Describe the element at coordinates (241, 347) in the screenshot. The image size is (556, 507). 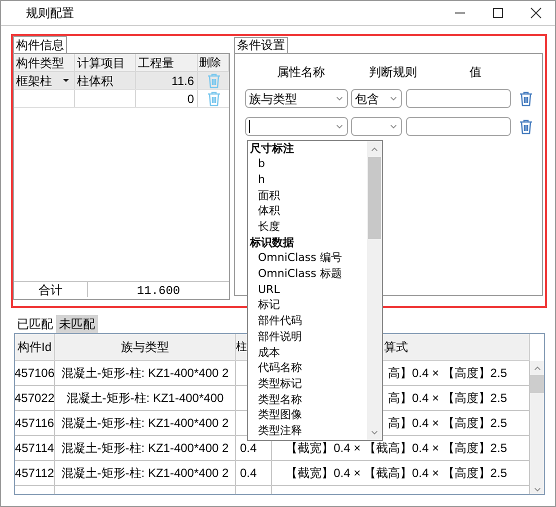
I see `column-header: 柱` at that location.